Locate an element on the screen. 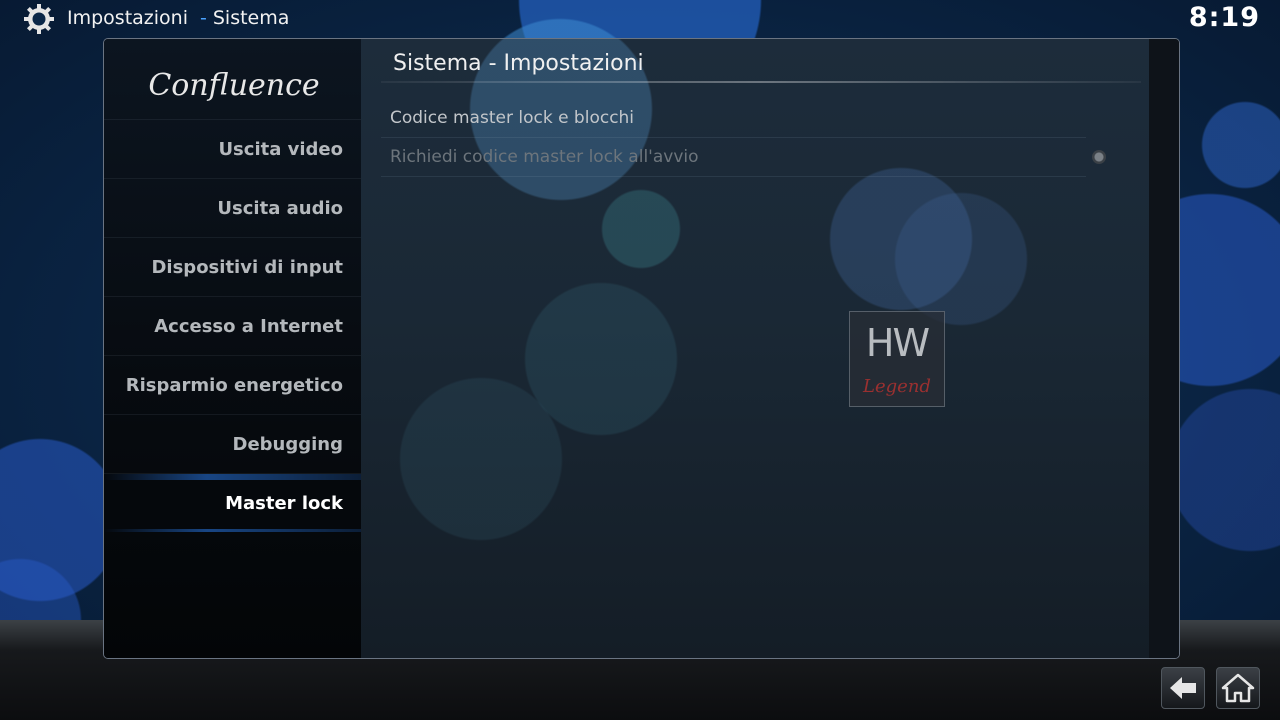 Image resolution: width=1280 pixels, height=720 pixels. breadcrumb-subsection: Sistema is located at coordinates (251, 18).